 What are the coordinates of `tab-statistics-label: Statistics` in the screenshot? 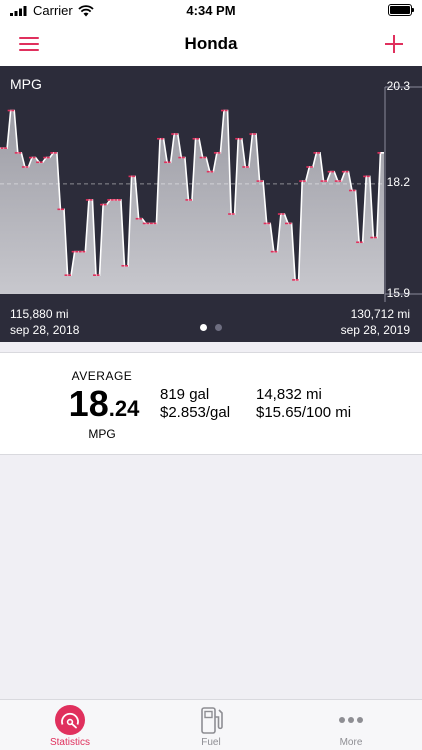 It's located at (69, 742).